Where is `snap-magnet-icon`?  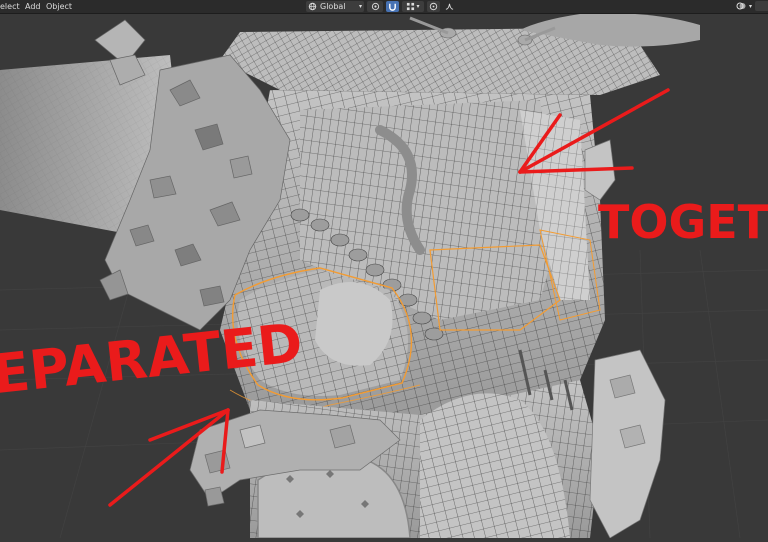
snap-magnet-icon is located at coordinates (392, 7).